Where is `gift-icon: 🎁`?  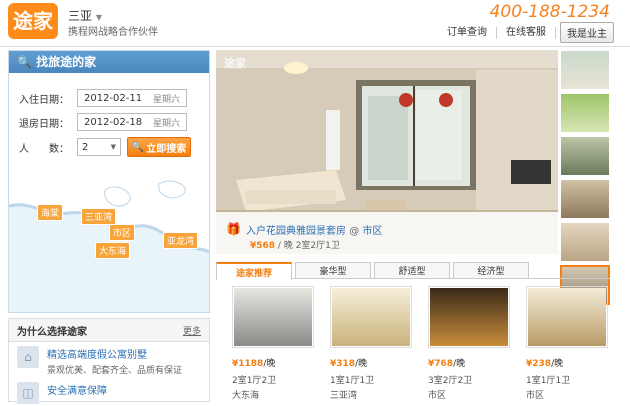 gift-icon: 🎁 is located at coordinates (233, 229).